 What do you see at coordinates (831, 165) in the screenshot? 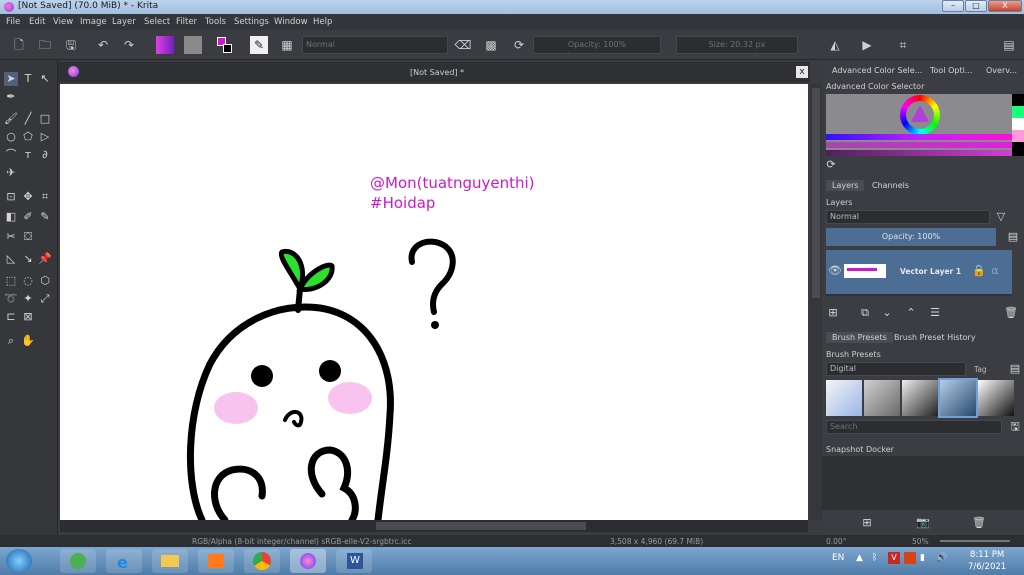
I see `refresh-icon: ⟳` at bounding box center [831, 165].